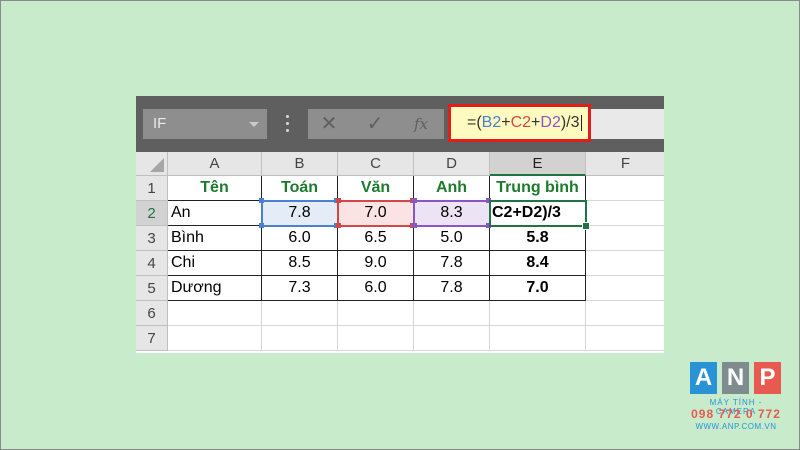  Describe the element at coordinates (300, 213) in the screenshot. I see `cell-b2: 7.8` at that location.